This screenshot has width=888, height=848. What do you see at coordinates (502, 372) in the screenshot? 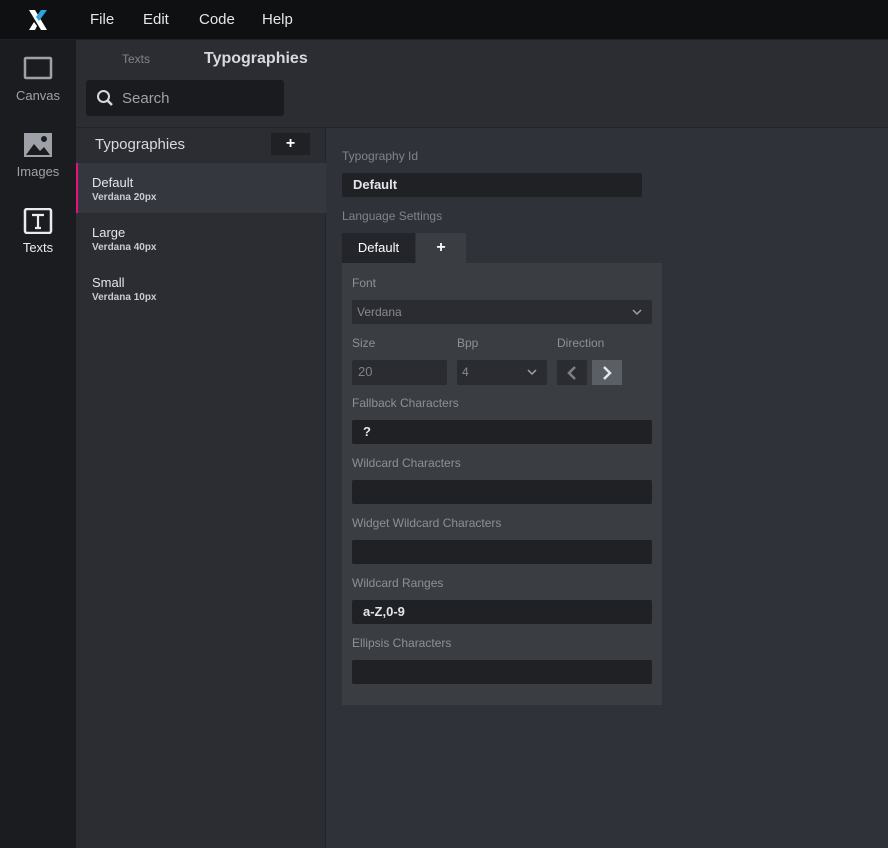
I see `bpp-select: 4` at bounding box center [502, 372].